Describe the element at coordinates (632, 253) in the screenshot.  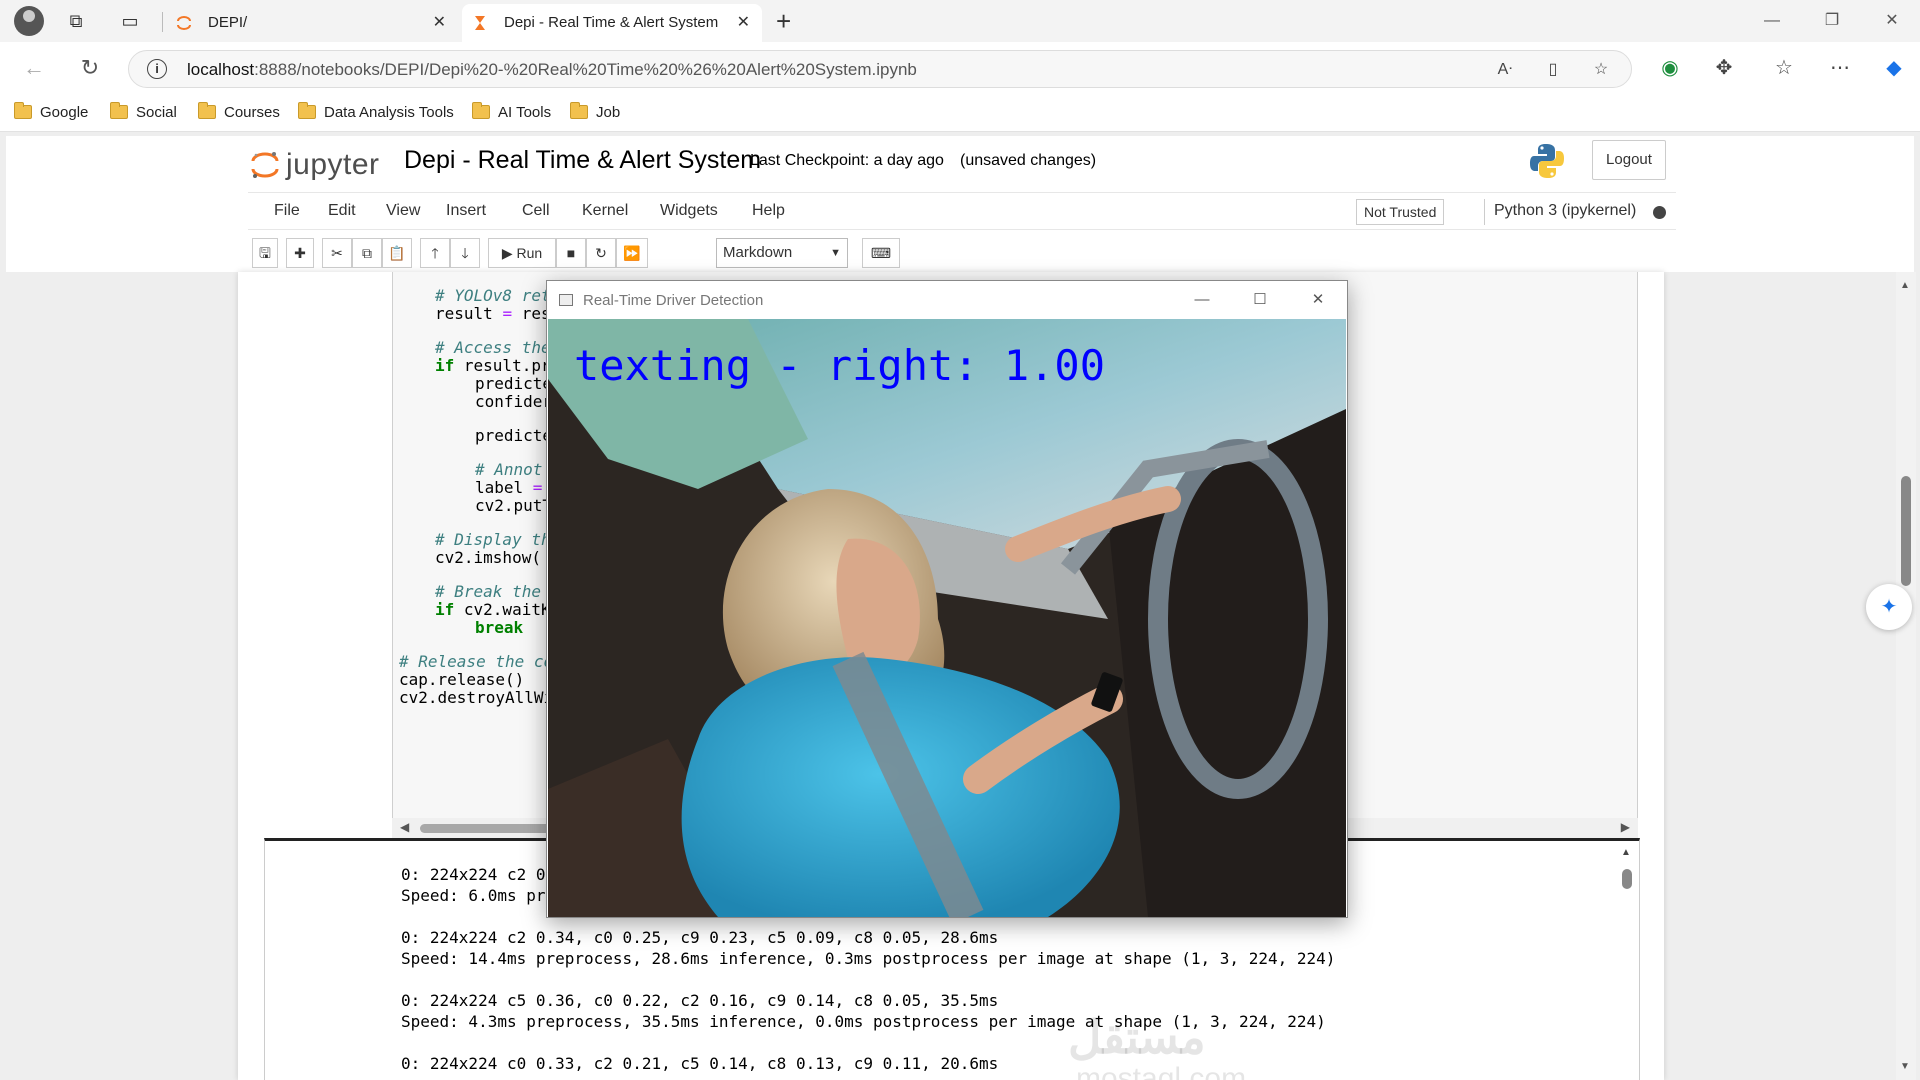
I see `restart-run-all-button: ⏩` at that location.